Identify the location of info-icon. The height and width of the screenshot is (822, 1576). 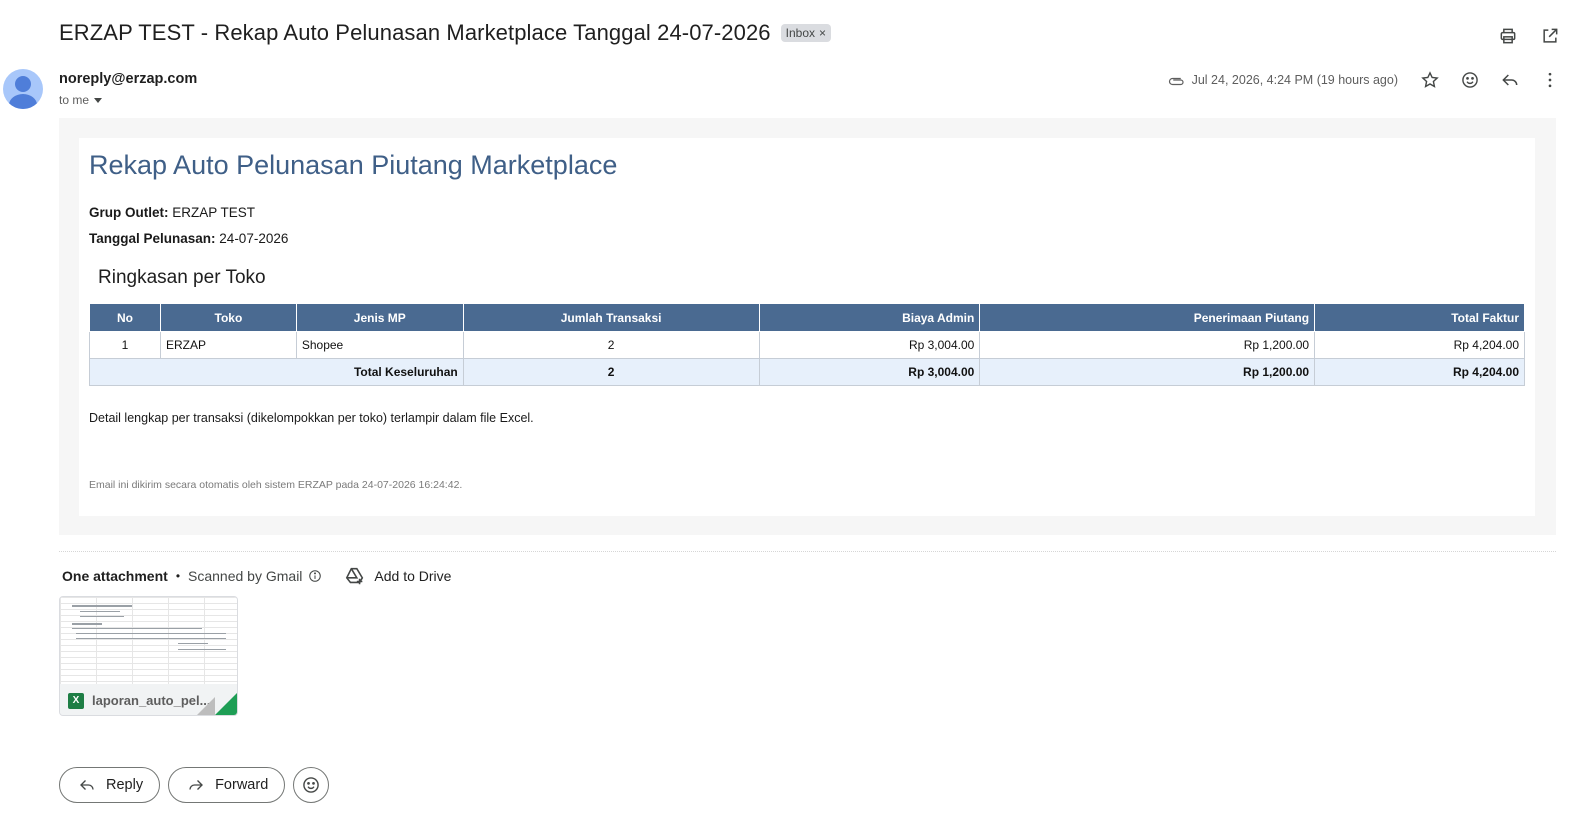
(315, 576).